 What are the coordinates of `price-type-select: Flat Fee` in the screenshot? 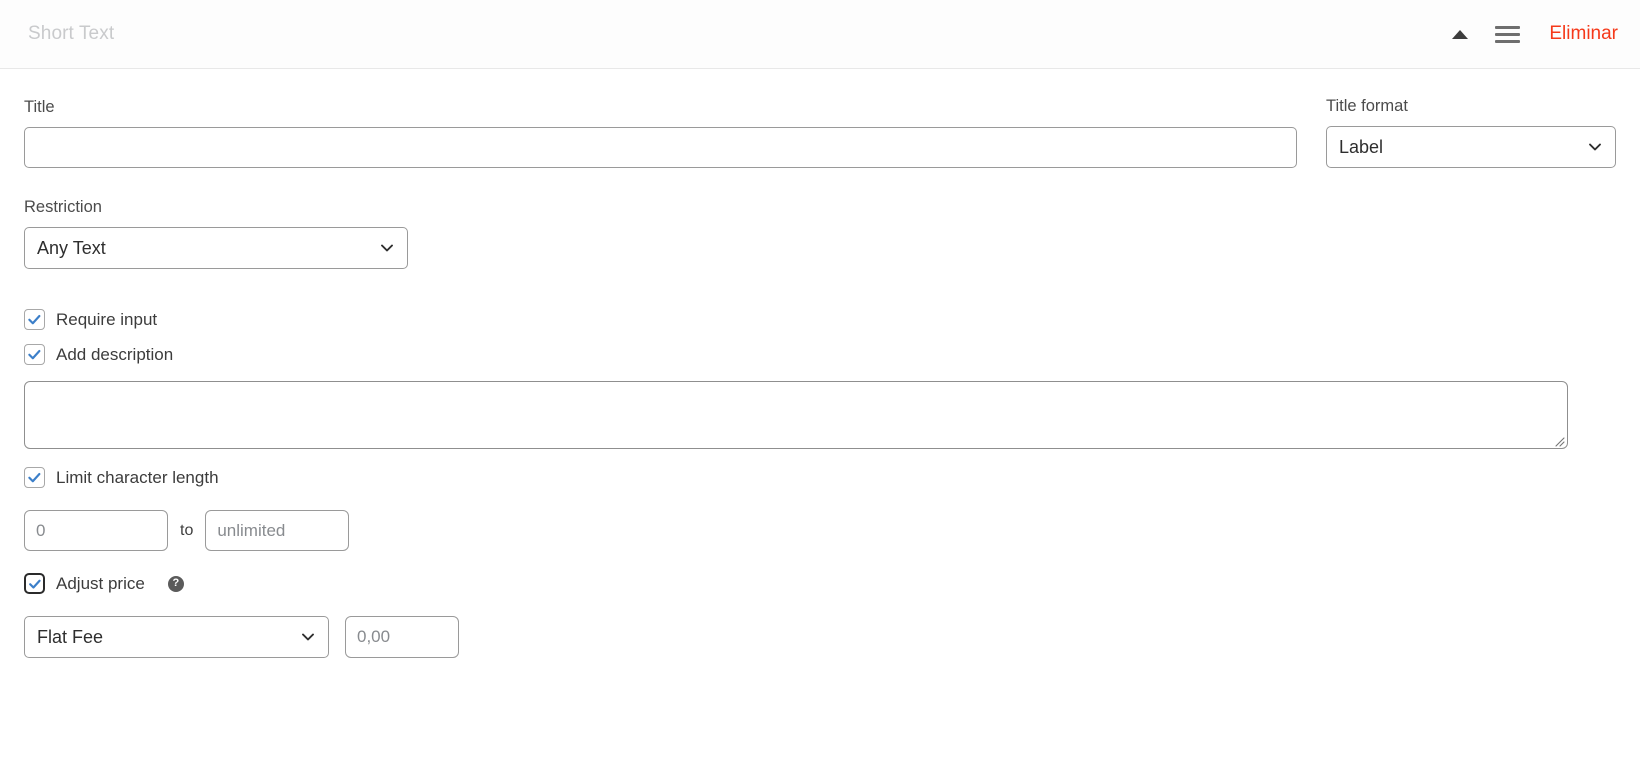 It's located at (176, 637).